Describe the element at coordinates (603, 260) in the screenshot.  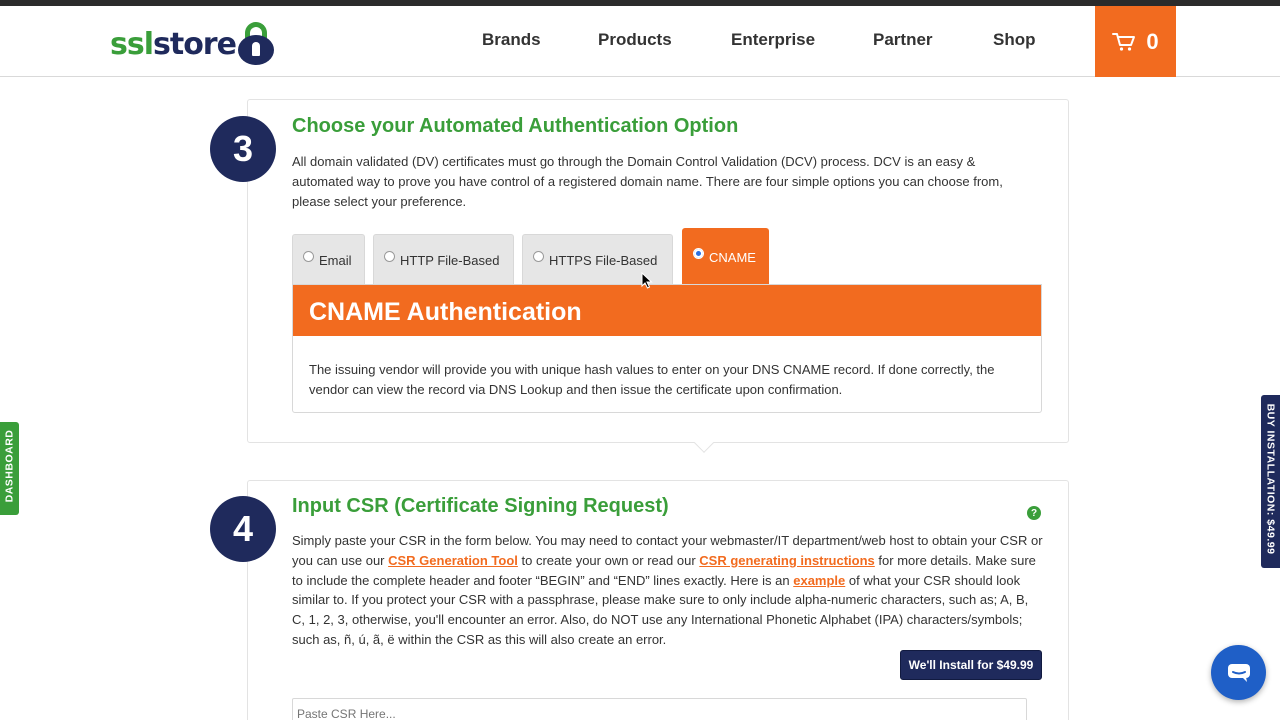
I see `tab-https-label: HTTPS File-Based` at that location.